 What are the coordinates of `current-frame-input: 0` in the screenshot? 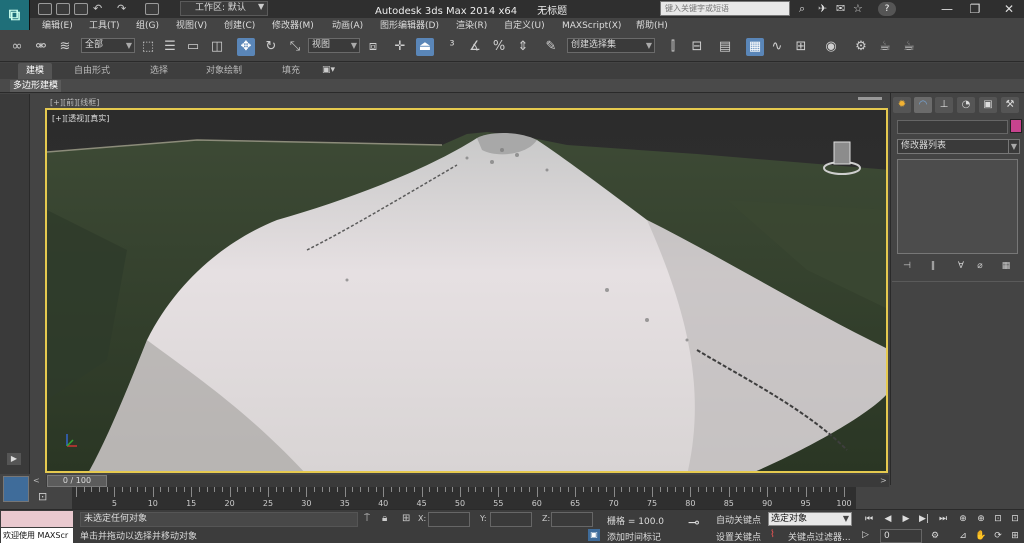 It's located at (901, 536).